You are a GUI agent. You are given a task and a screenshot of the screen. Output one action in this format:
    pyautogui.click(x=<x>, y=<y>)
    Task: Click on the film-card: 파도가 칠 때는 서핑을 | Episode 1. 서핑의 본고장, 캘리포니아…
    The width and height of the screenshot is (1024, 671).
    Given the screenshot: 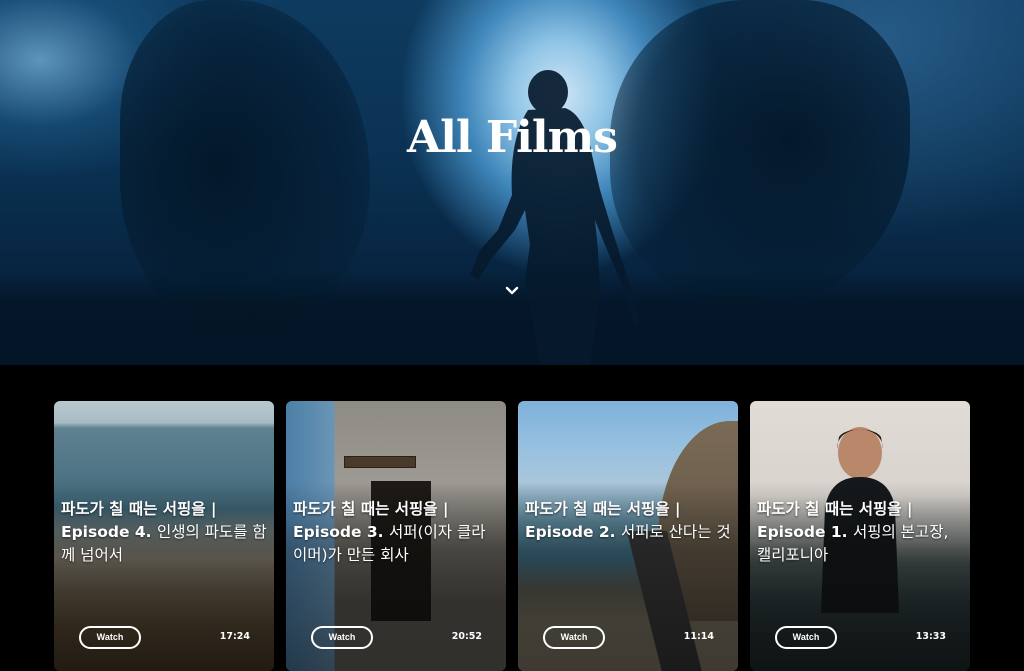 What is the action you would take?
    pyautogui.click(x=860, y=536)
    